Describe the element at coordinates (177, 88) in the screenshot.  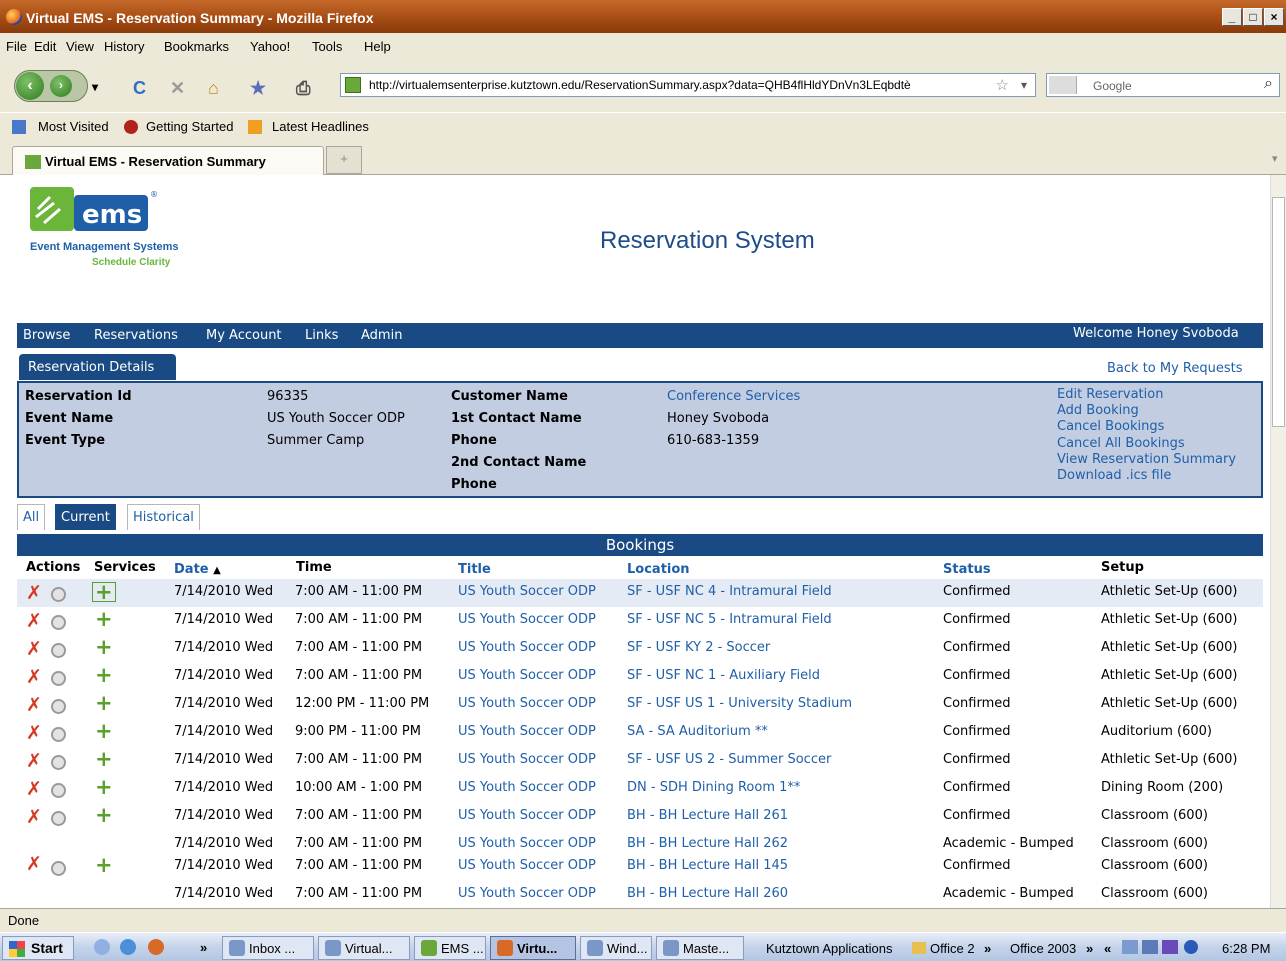
I see `stop-icon: ✕` at that location.